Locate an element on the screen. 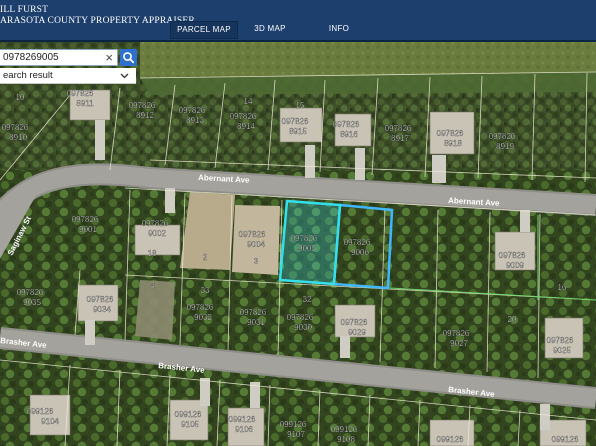 Image resolution: width=596 pixels, height=446 pixels. svg-text: 8910 is located at coordinates (18, 137).